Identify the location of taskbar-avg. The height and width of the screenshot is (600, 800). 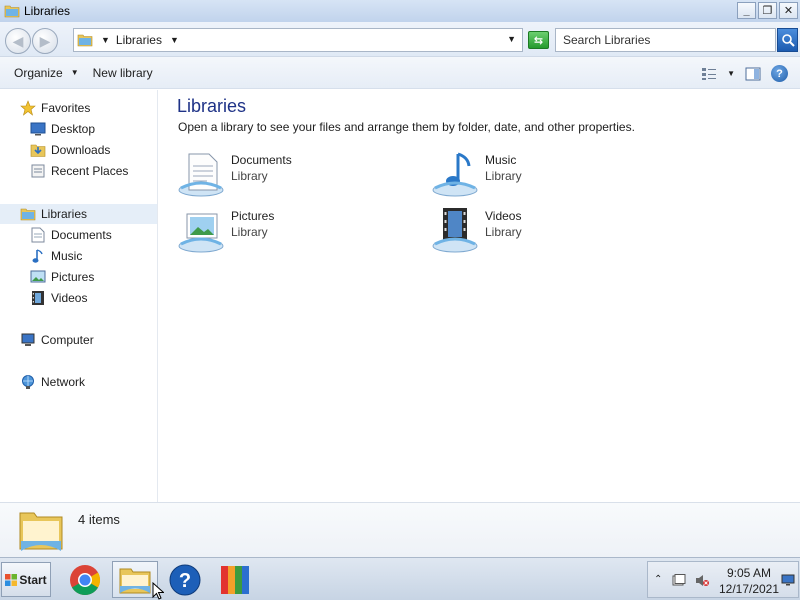
(235, 579).